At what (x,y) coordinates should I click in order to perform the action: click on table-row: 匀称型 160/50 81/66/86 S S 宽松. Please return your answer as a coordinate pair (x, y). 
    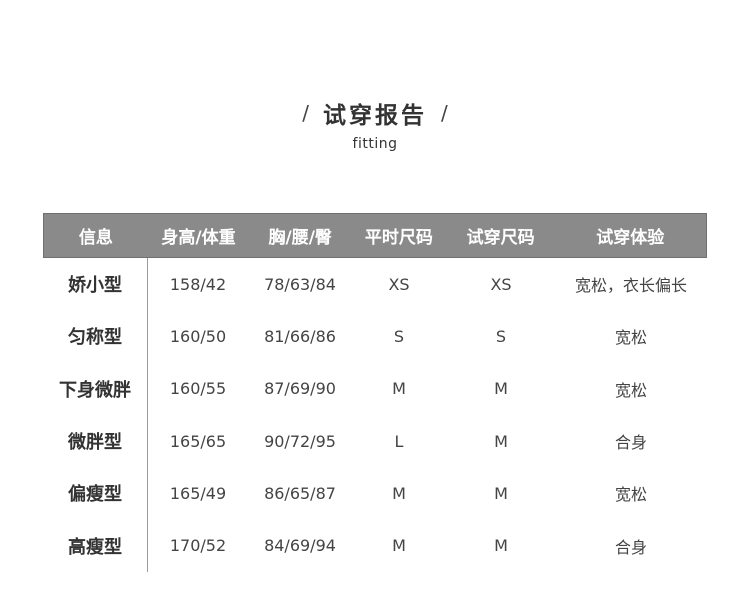
    Looking at the image, I should click on (375, 336).